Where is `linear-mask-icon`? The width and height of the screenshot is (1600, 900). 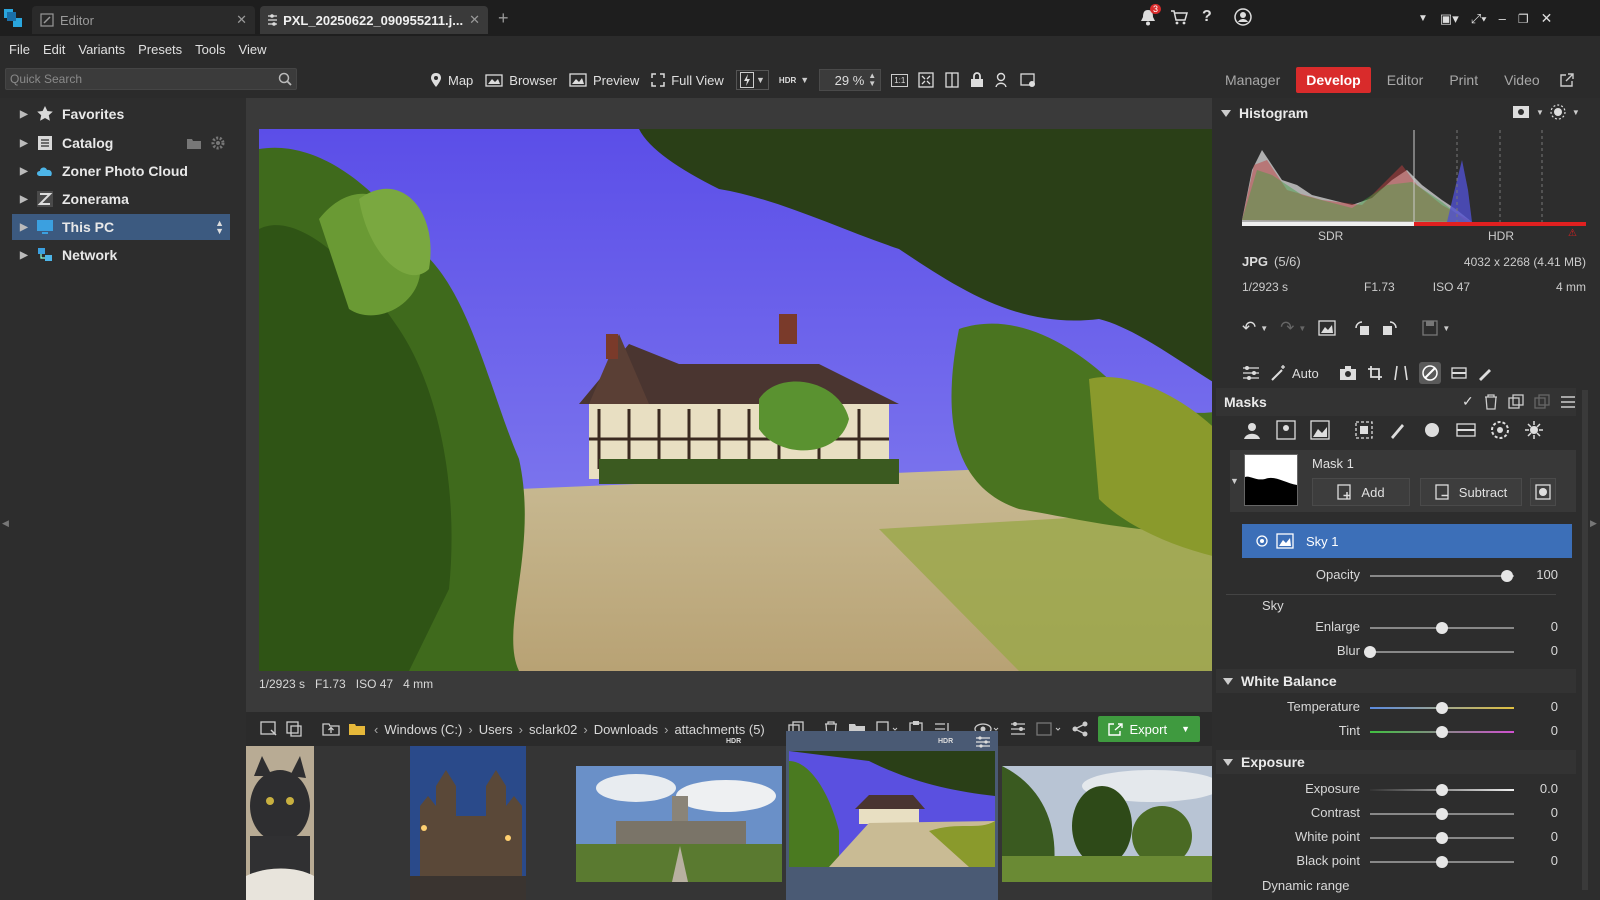 linear-mask-icon is located at coordinates (1466, 430).